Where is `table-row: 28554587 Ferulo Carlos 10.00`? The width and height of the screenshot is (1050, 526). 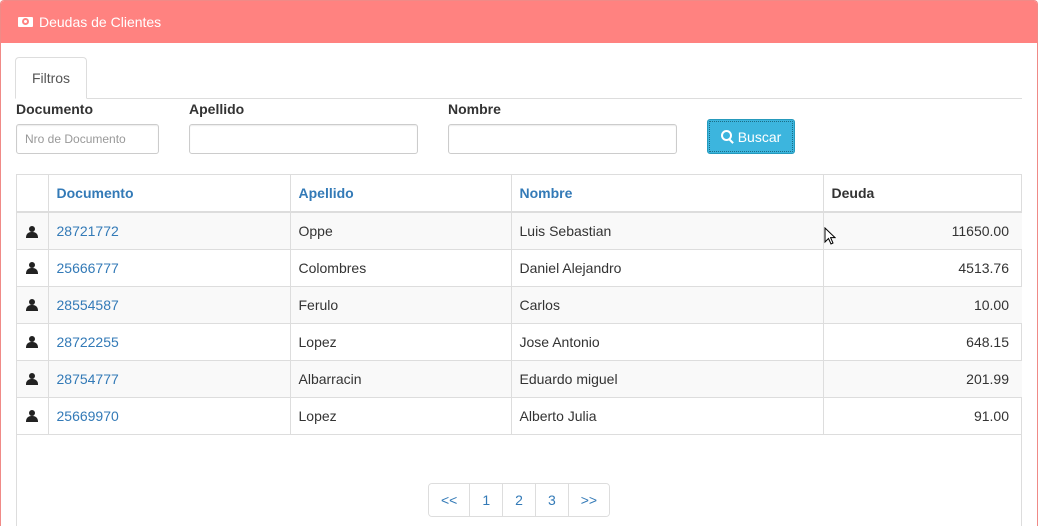
table-row: 28554587 Ferulo Carlos 10.00 is located at coordinates (519, 305).